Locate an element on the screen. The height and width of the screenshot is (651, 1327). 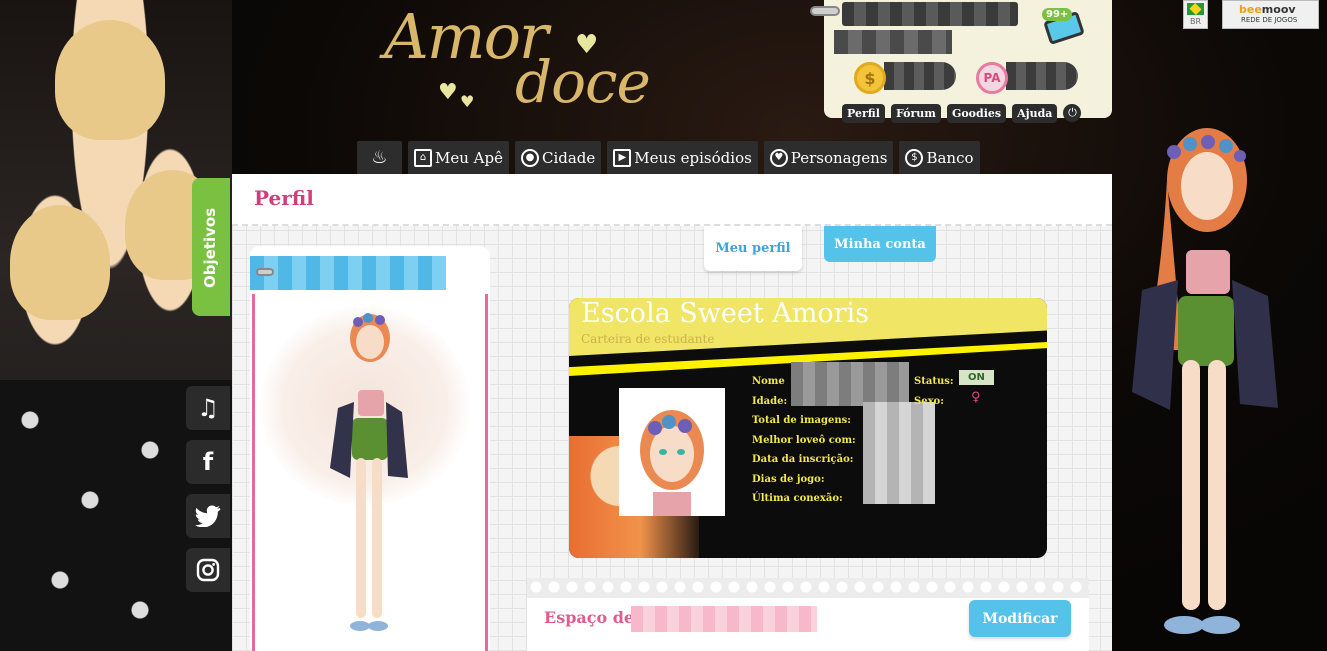
player-space: Espaço de Modificar is located at coordinates (808, 614).